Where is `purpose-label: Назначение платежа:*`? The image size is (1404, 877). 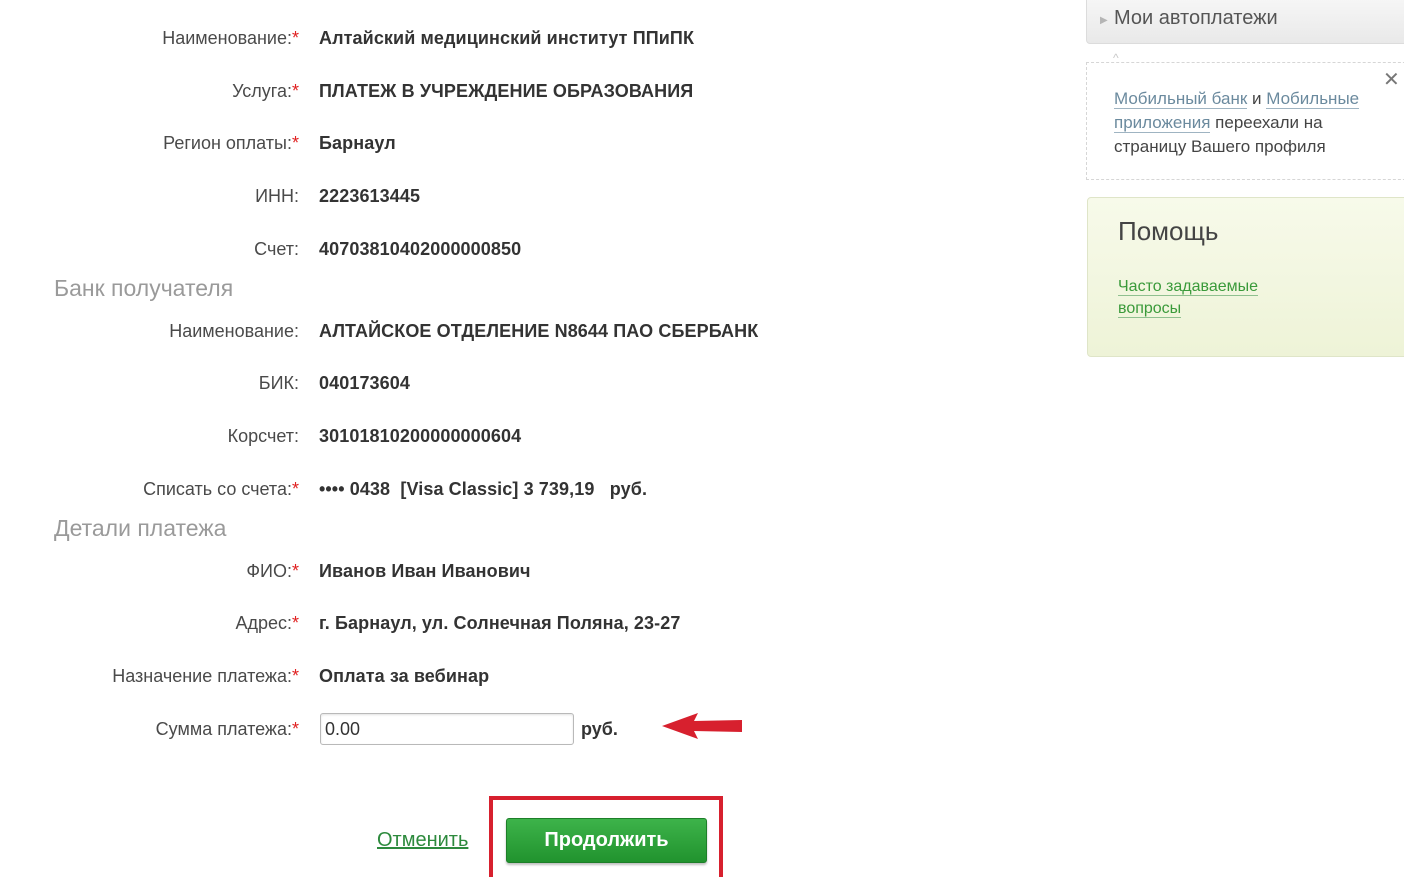 purpose-label: Назначение платежа:* is located at coordinates (205, 675).